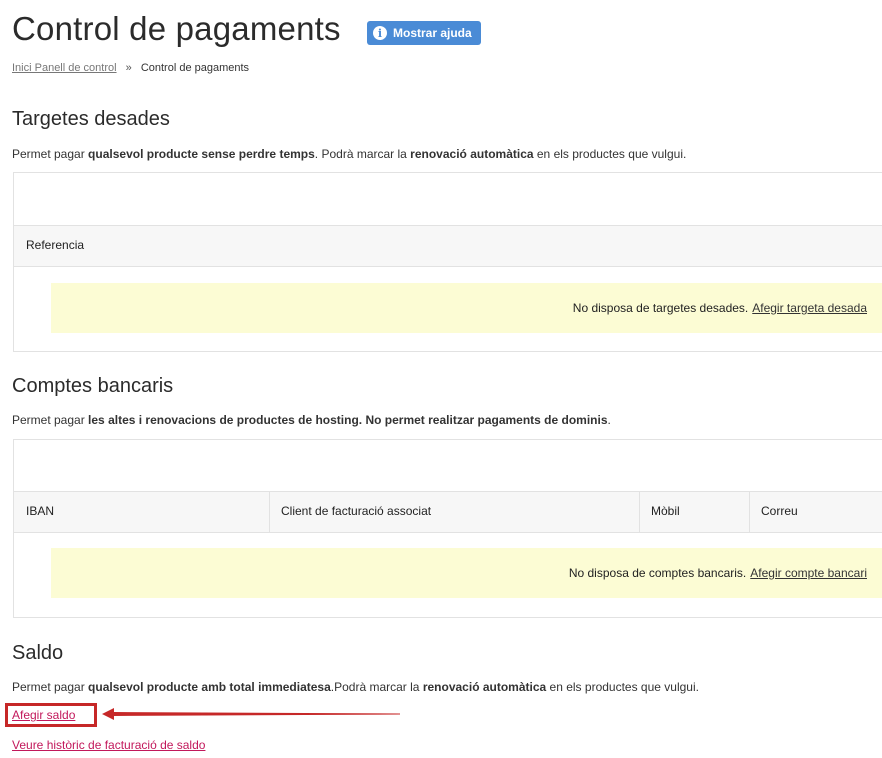  Describe the element at coordinates (251, 714) in the screenshot. I see `pointer-arrow-icon` at that location.